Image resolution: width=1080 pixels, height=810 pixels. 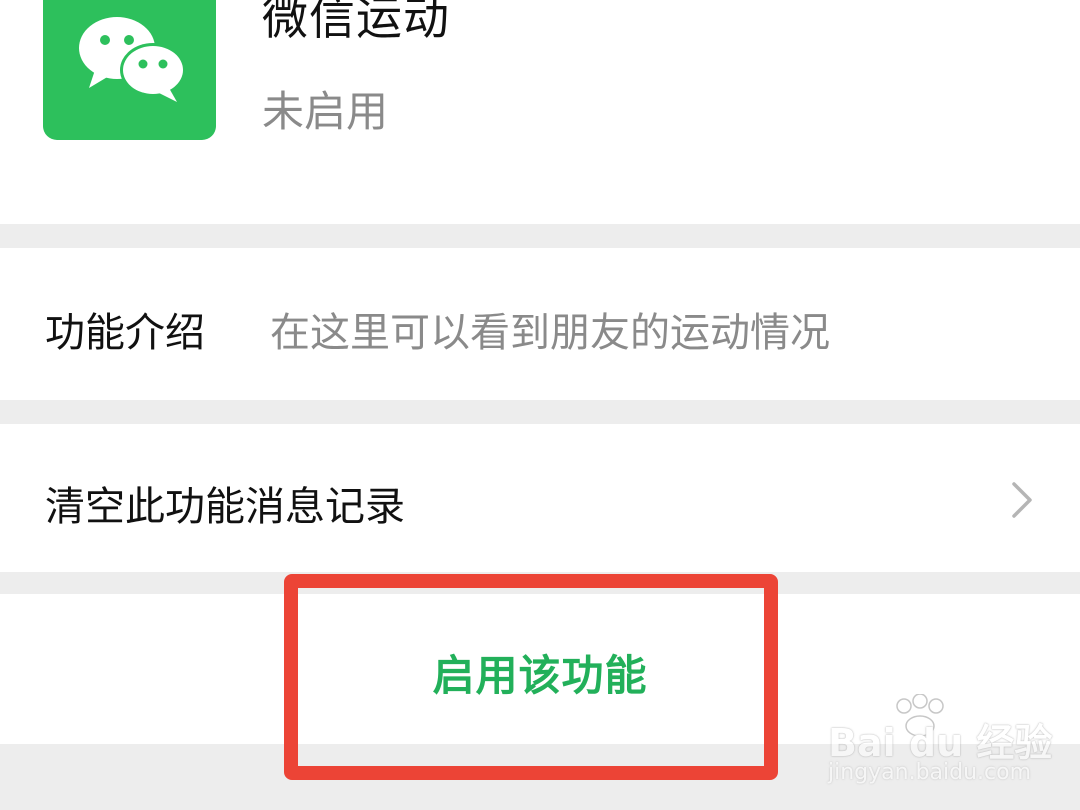 I want to click on chevron-right-icon, so click(x=1022, y=502).